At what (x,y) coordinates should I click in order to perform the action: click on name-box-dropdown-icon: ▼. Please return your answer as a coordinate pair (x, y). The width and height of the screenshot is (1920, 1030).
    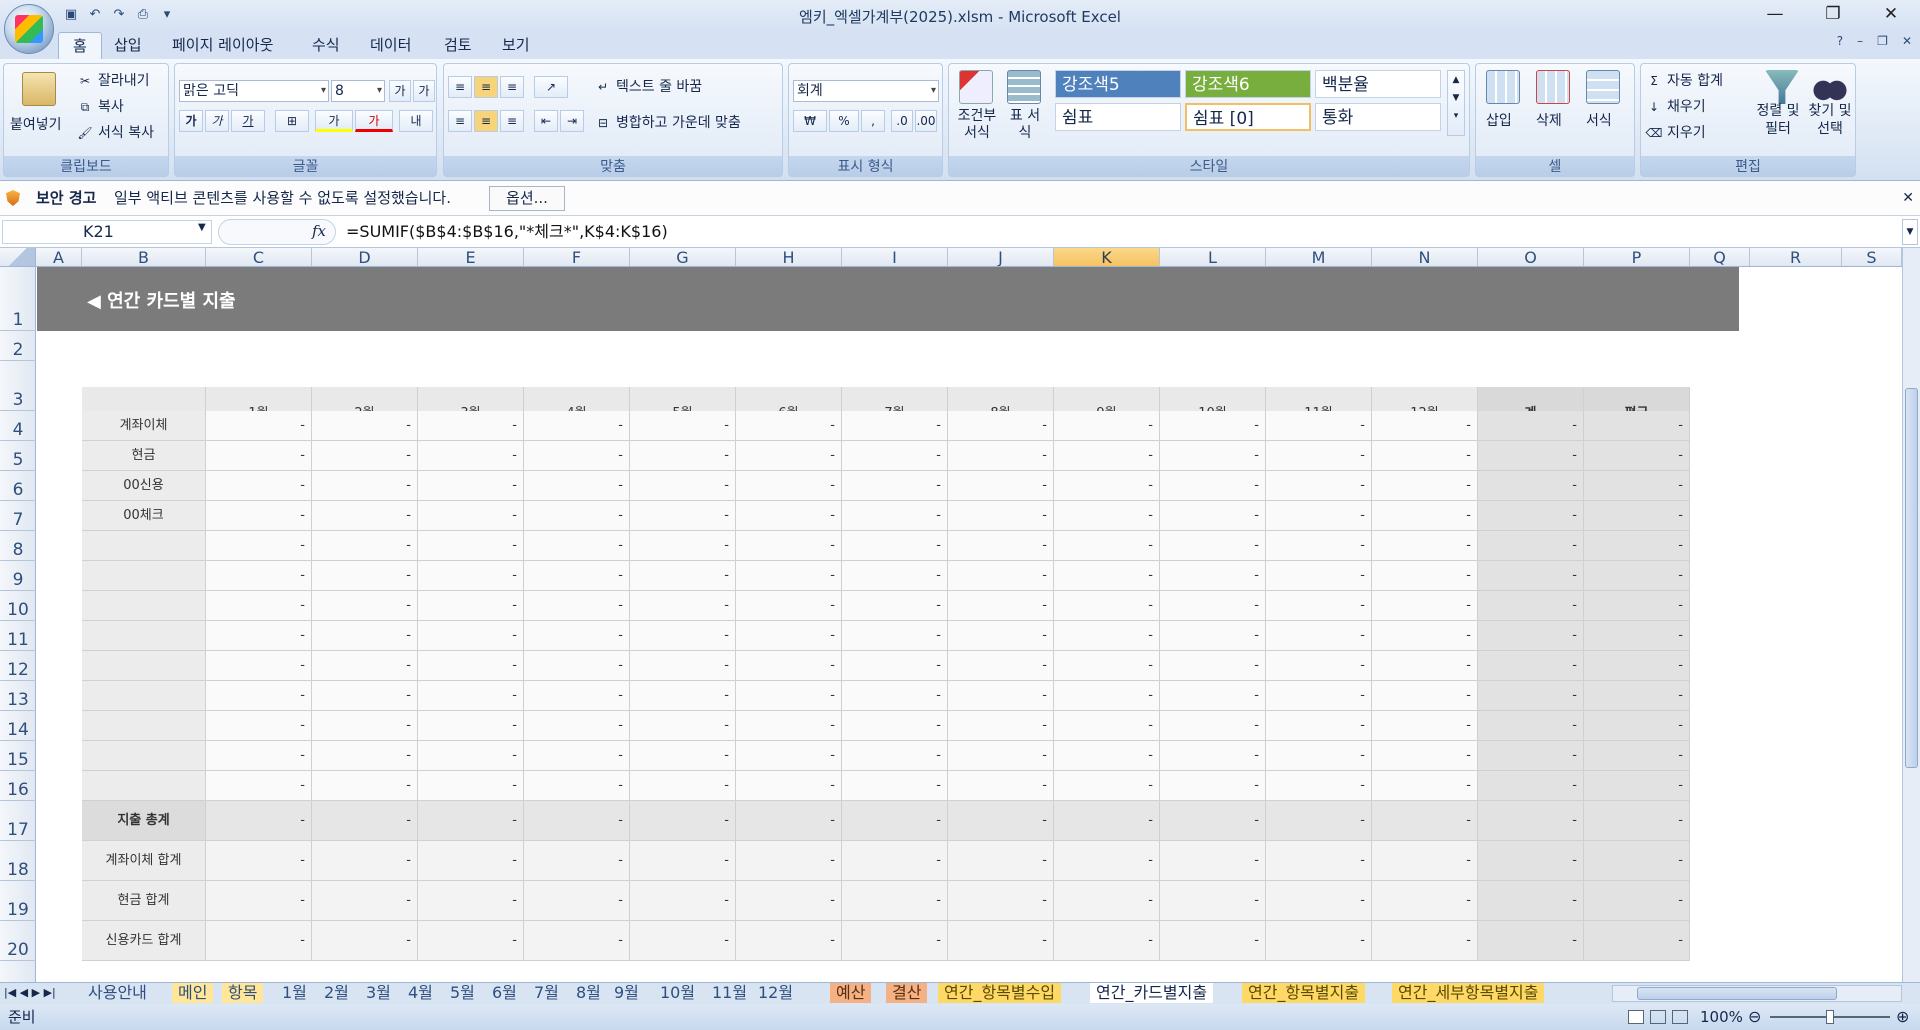
    Looking at the image, I should click on (202, 227).